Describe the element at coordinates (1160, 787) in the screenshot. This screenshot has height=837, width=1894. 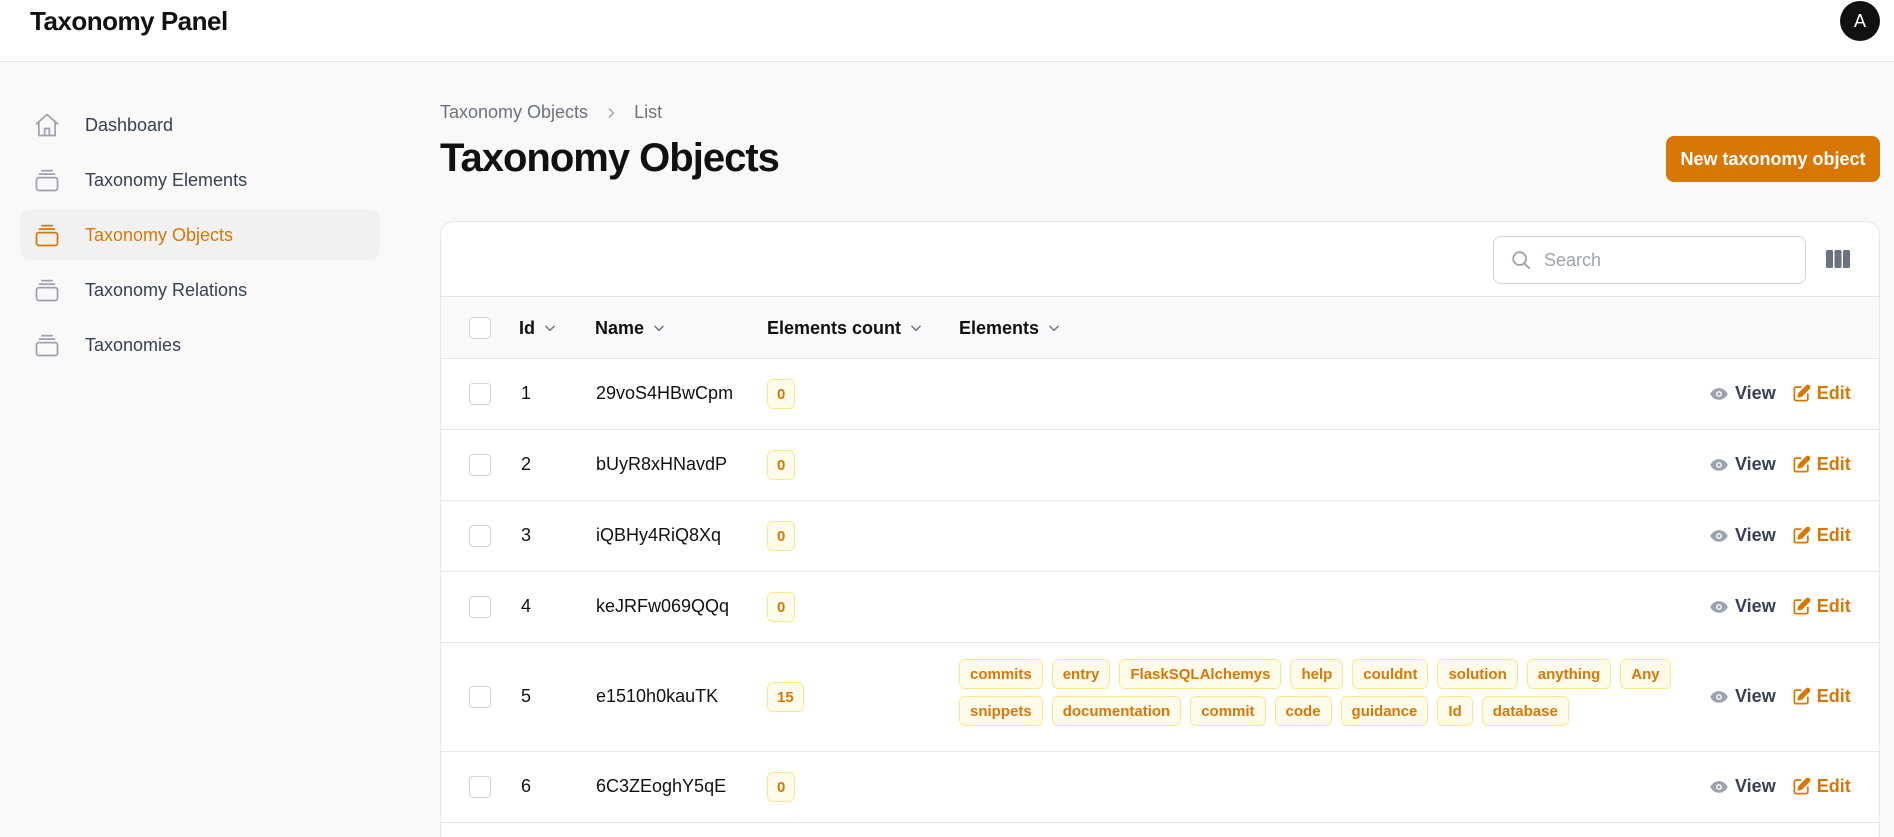
I see `table-row: 6 6C3ZEoghY5qE 0 View Edit` at that location.